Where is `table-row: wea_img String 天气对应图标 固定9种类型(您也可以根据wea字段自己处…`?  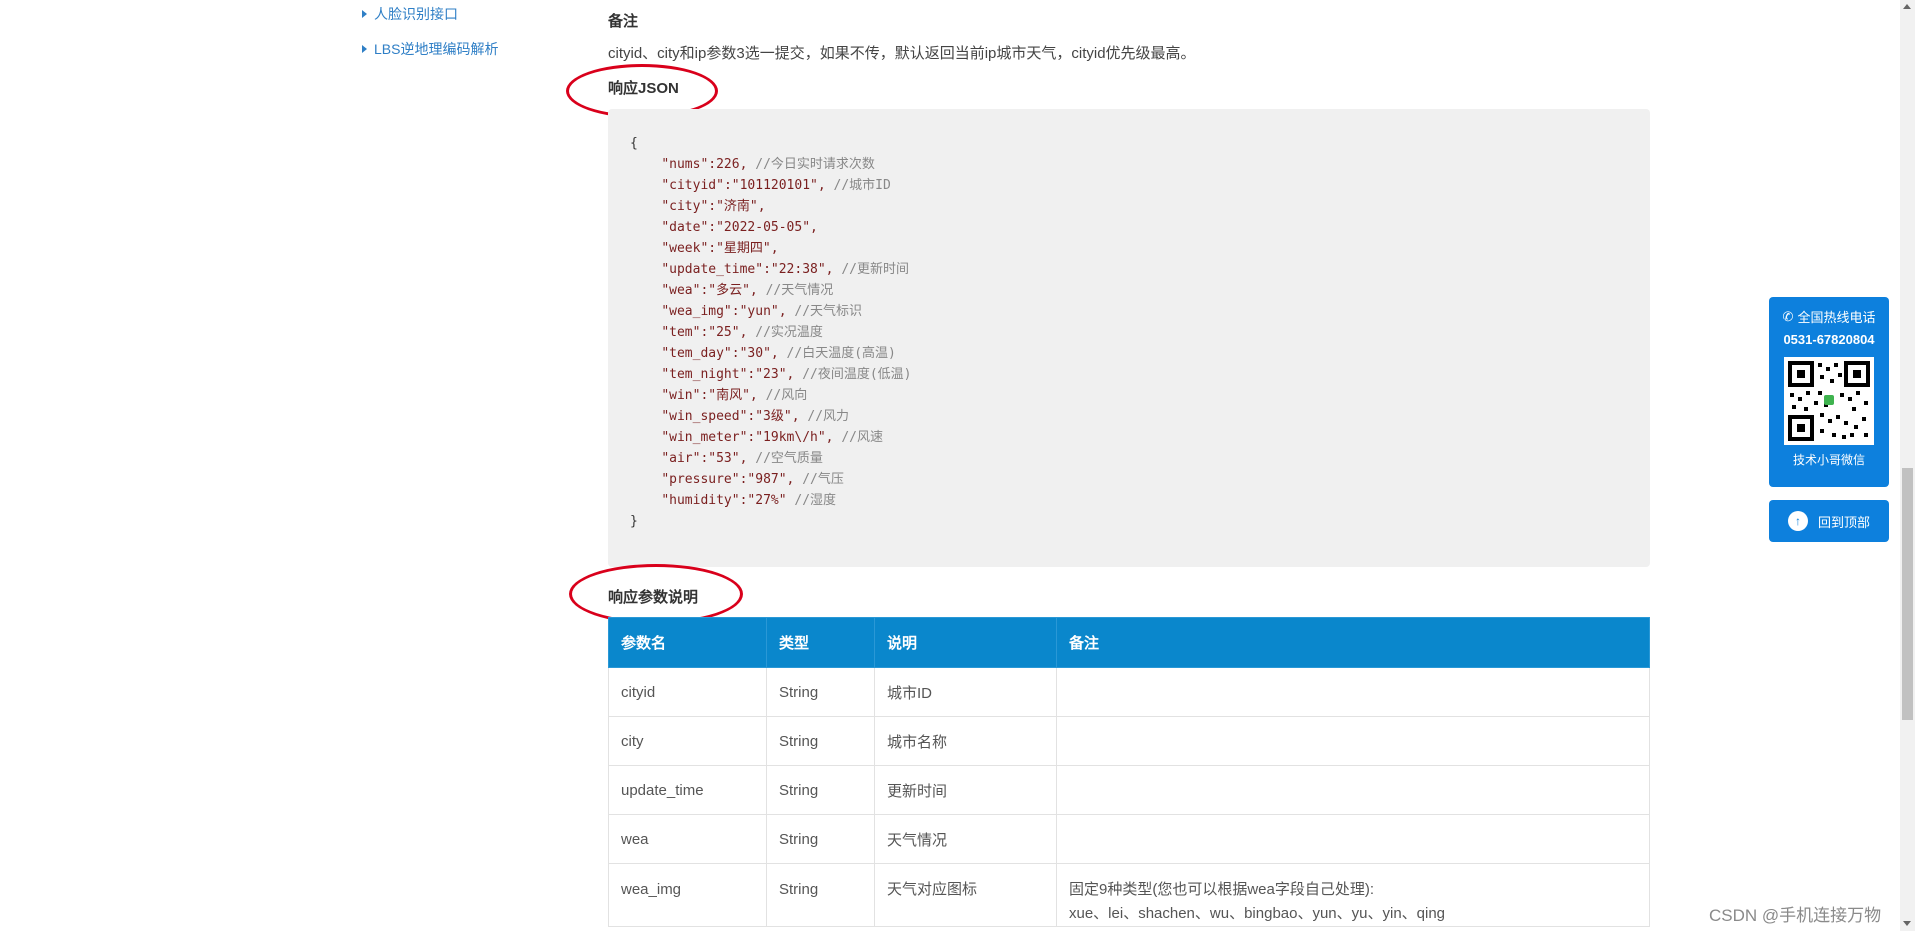
table-row: wea_img String 天气对应图标 固定9种类型(您也可以根据wea字段自己处… is located at coordinates (1129, 895).